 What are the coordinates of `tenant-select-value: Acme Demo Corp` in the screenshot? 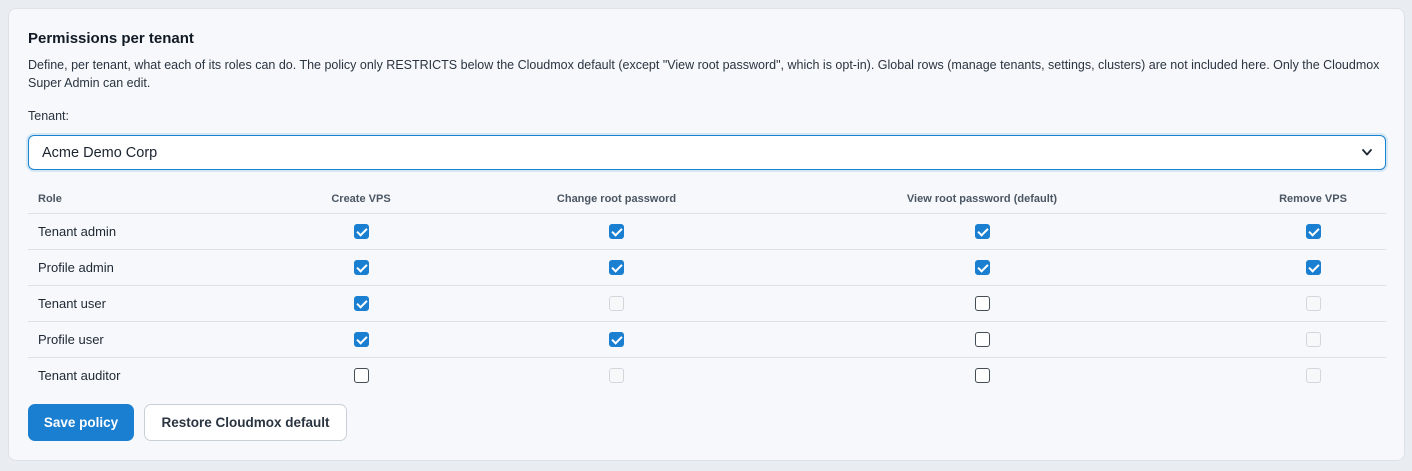 It's located at (100, 152).